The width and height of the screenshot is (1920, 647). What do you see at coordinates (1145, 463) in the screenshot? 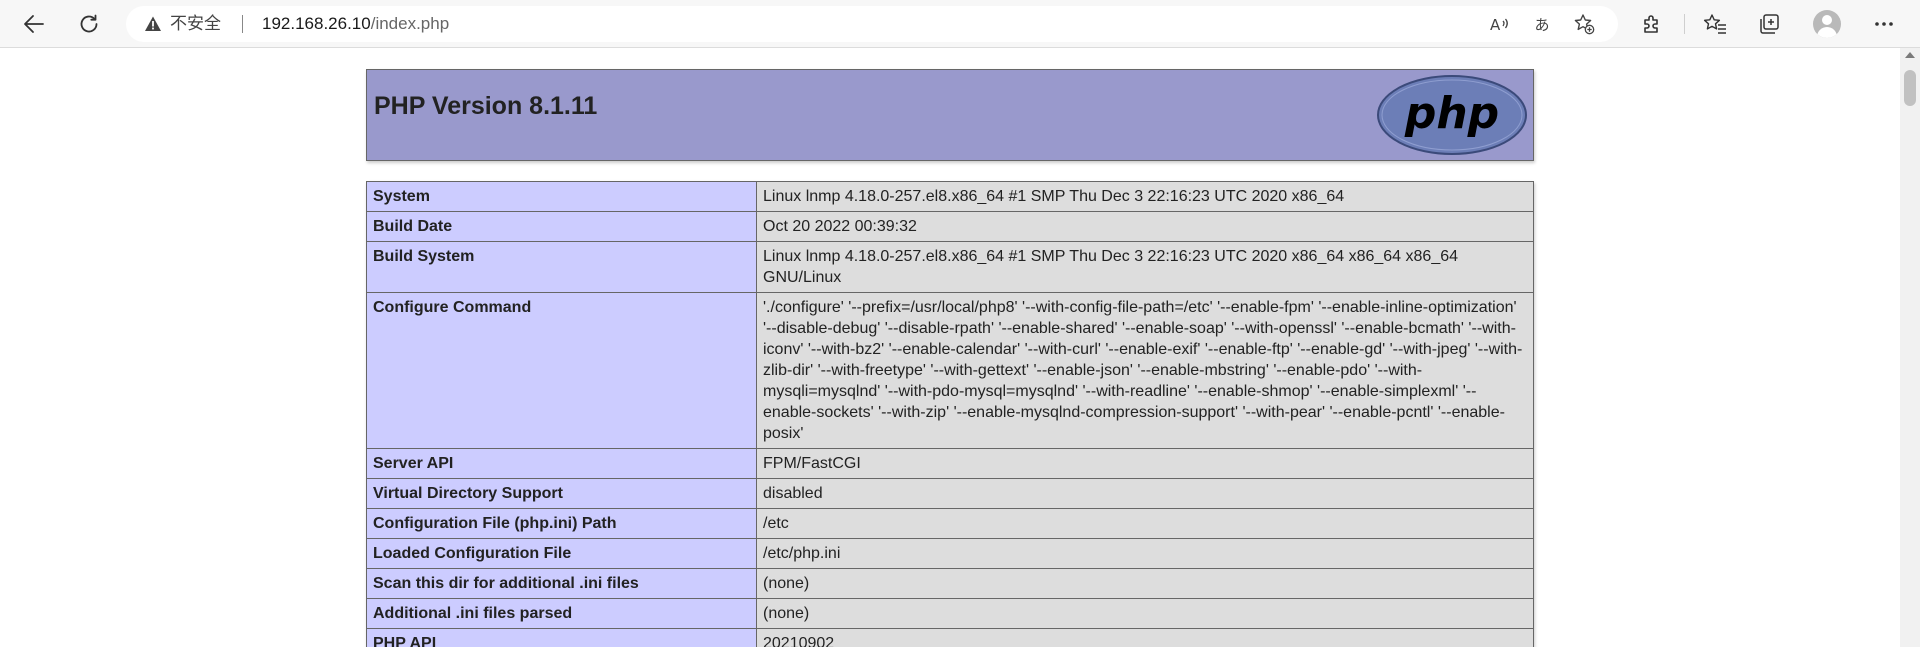
I see `row-value: FPM/FastCGI` at bounding box center [1145, 463].